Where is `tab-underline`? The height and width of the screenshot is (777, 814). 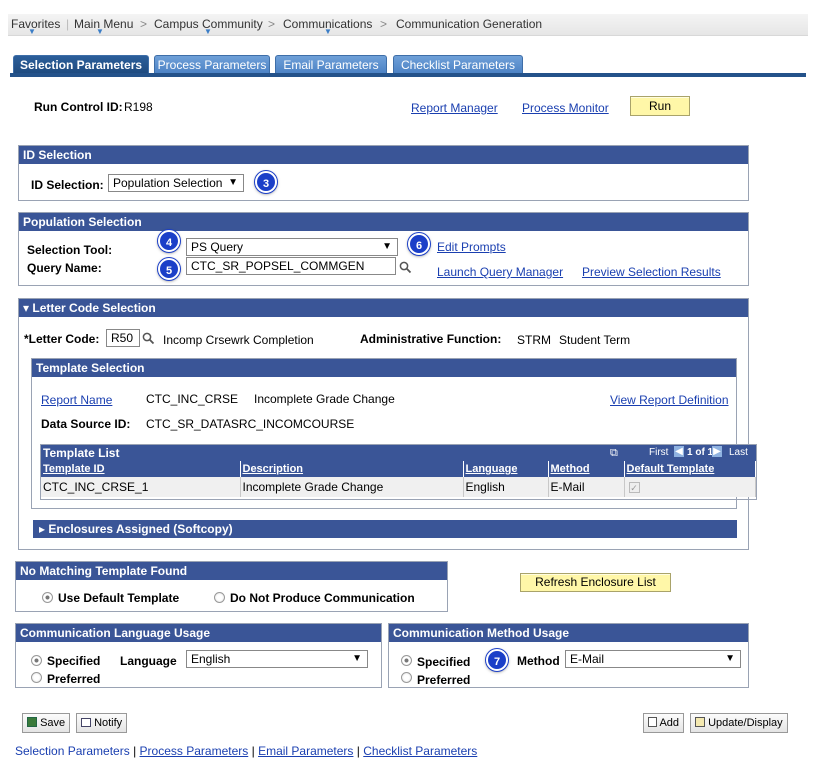 tab-underline is located at coordinates (408, 75).